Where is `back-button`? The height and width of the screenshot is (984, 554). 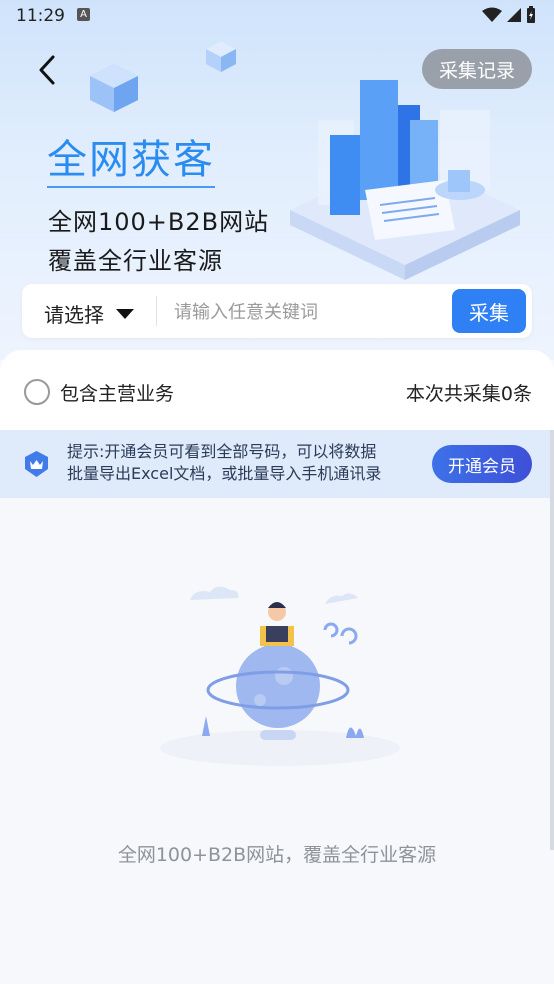
back-button is located at coordinates (48, 70).